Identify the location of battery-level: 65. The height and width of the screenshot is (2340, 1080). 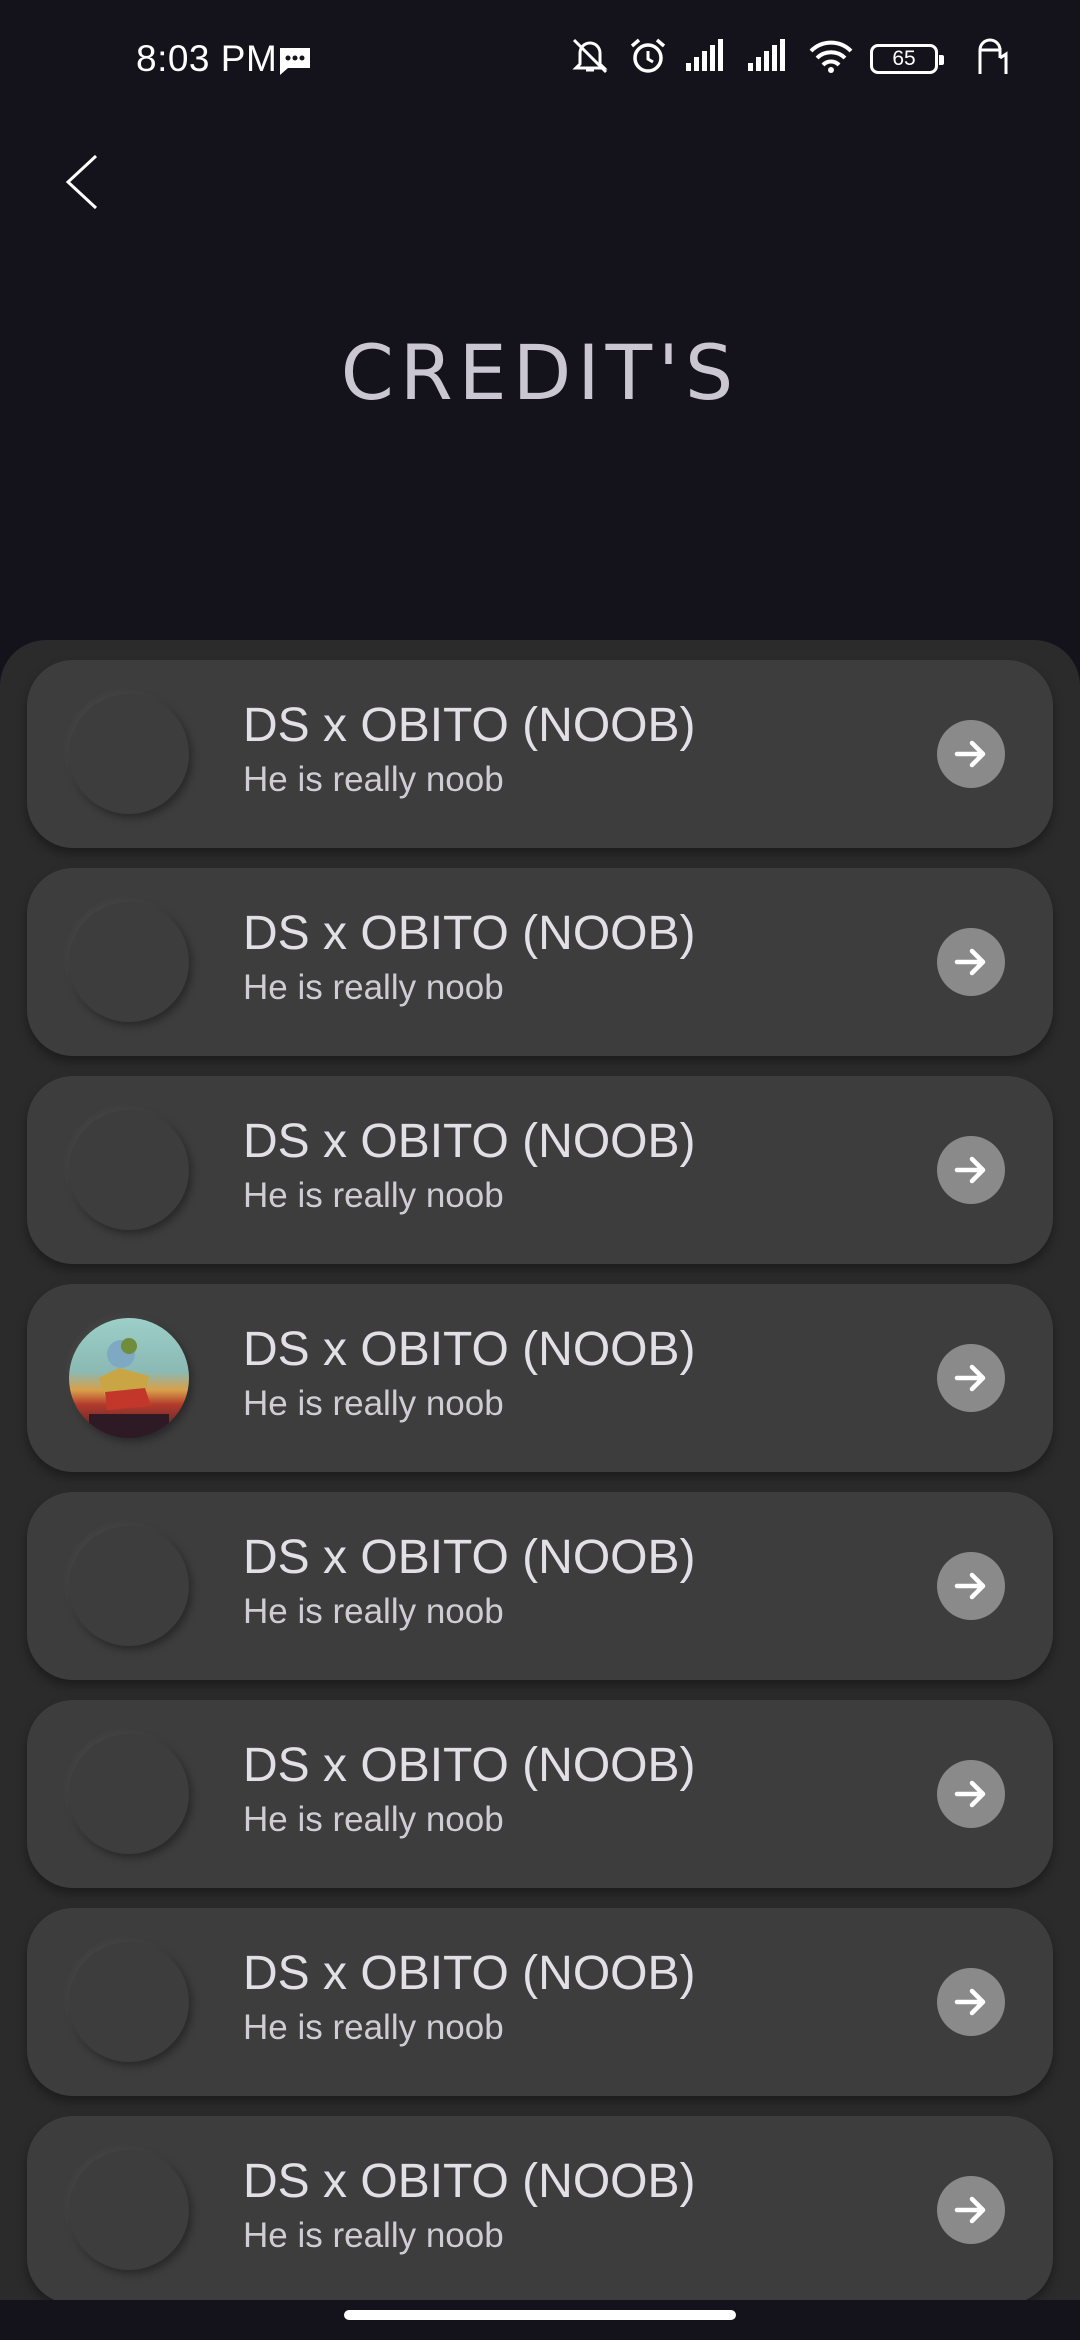
(904, 58).